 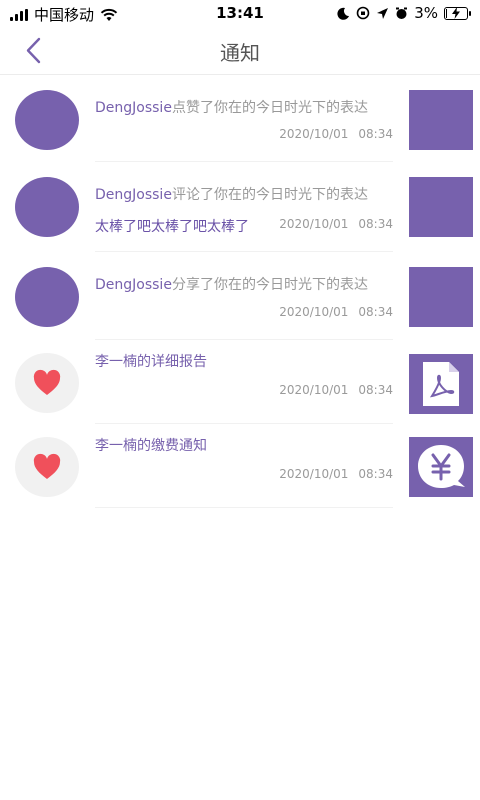 I want to click on notification-item: DengJossie点赞了你在的今日时光下的表达 2020/10/01 08:34, so click(x=240, y=119).